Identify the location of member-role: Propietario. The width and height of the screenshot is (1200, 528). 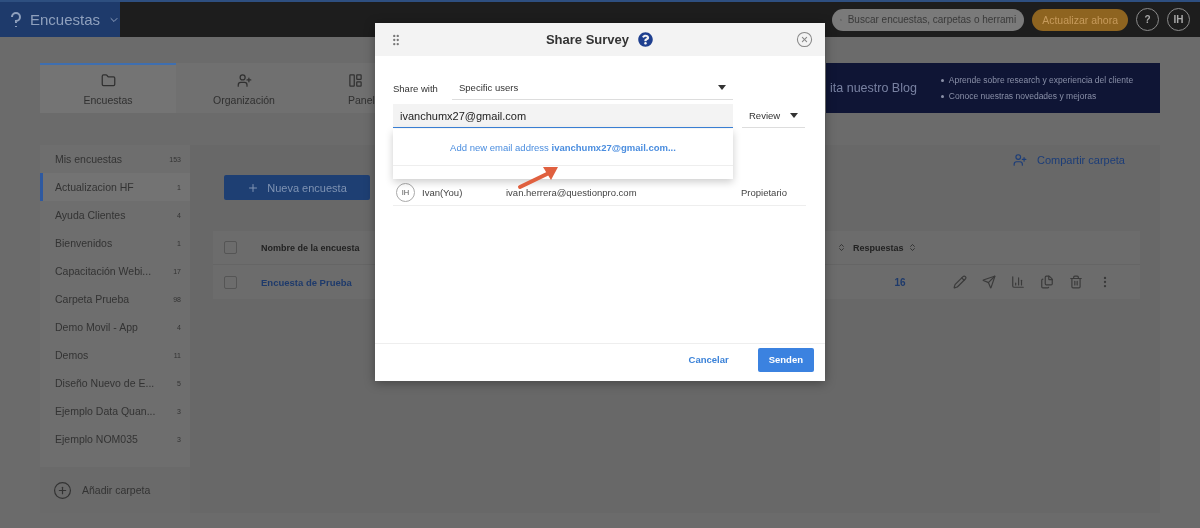
(764, 192).